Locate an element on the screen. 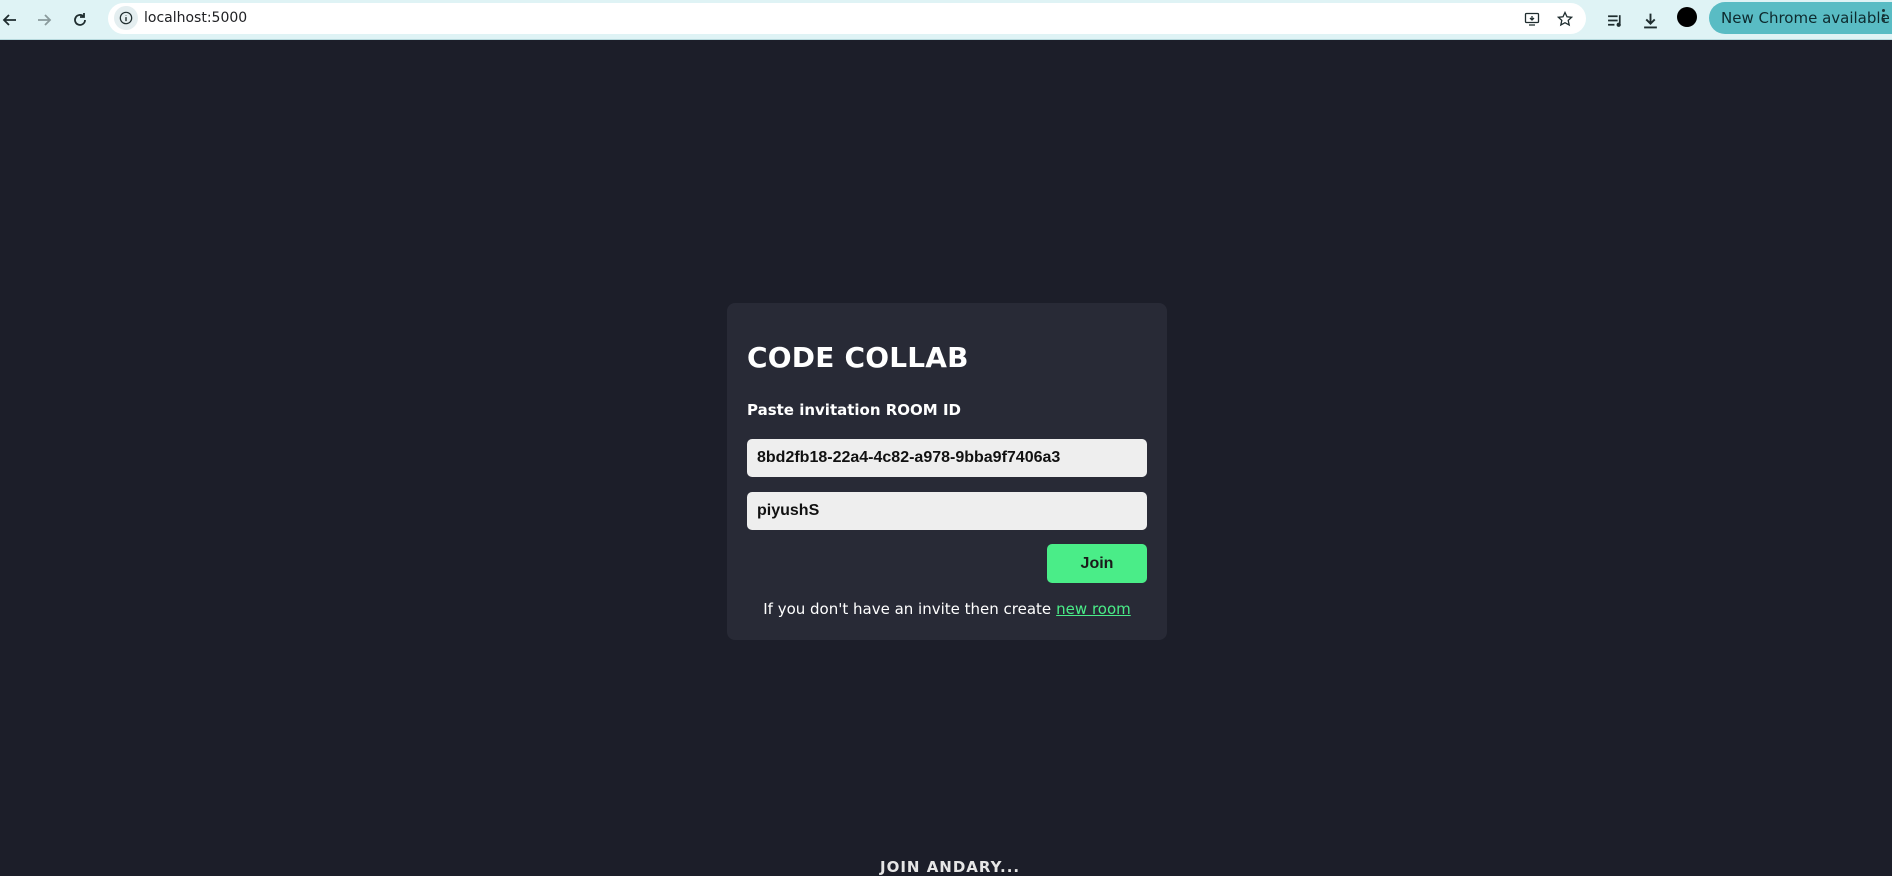 The image size is (1892, 876). downloads-button is located at coordinates (1650, 20).